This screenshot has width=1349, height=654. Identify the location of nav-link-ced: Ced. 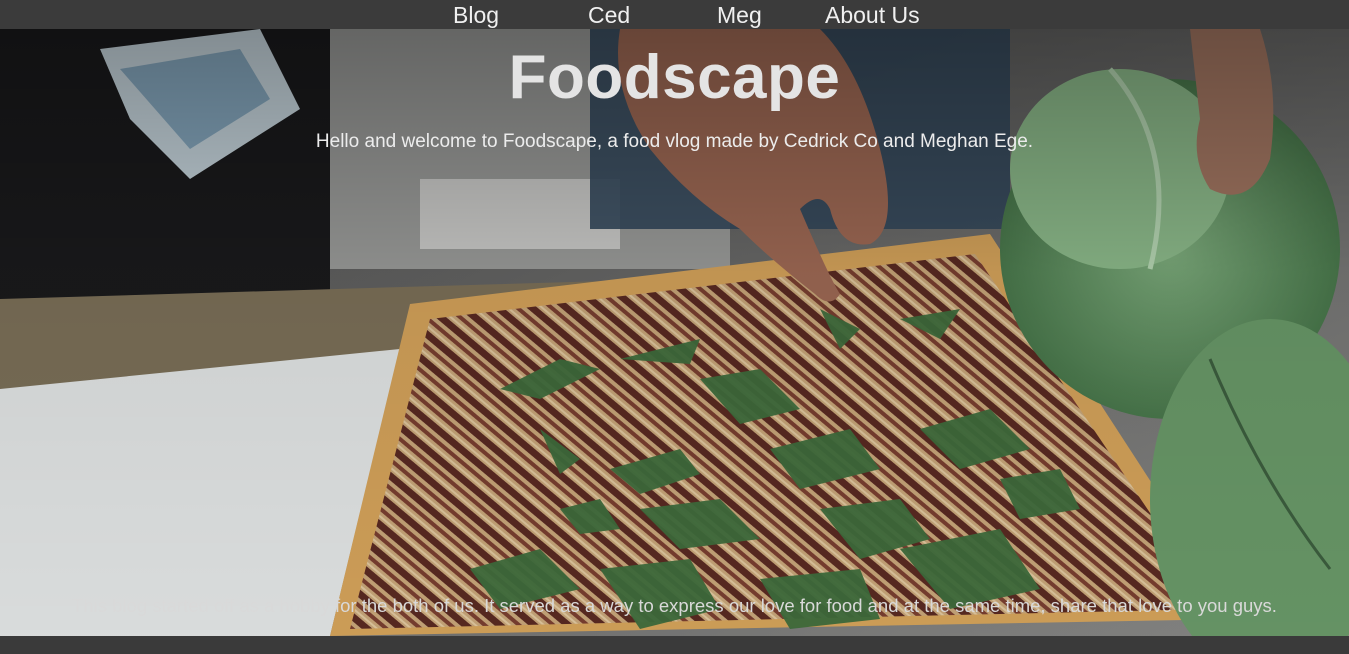
(609, 14).